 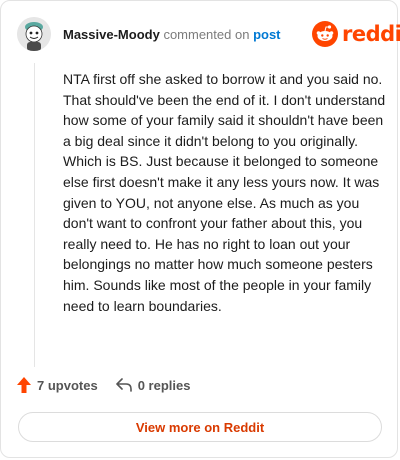 What do you see at coordinates (24, 385) in the screenshot?
I see `upvote-arrow-icon` at bounding box center [24, 385].